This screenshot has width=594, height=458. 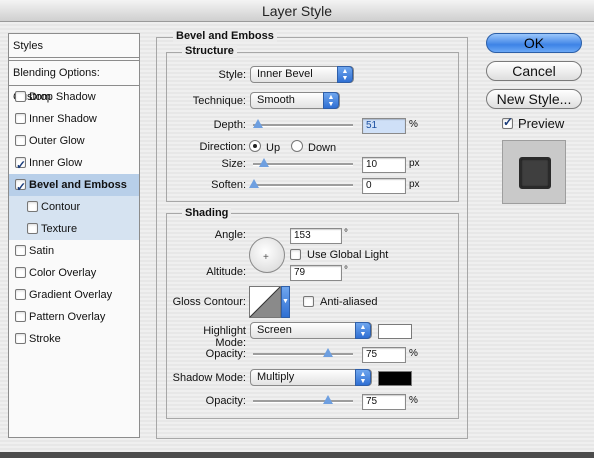 I want to click on sidebar-item-pattern-overlay: Pattern Overlay, so click(x=74, y=317).